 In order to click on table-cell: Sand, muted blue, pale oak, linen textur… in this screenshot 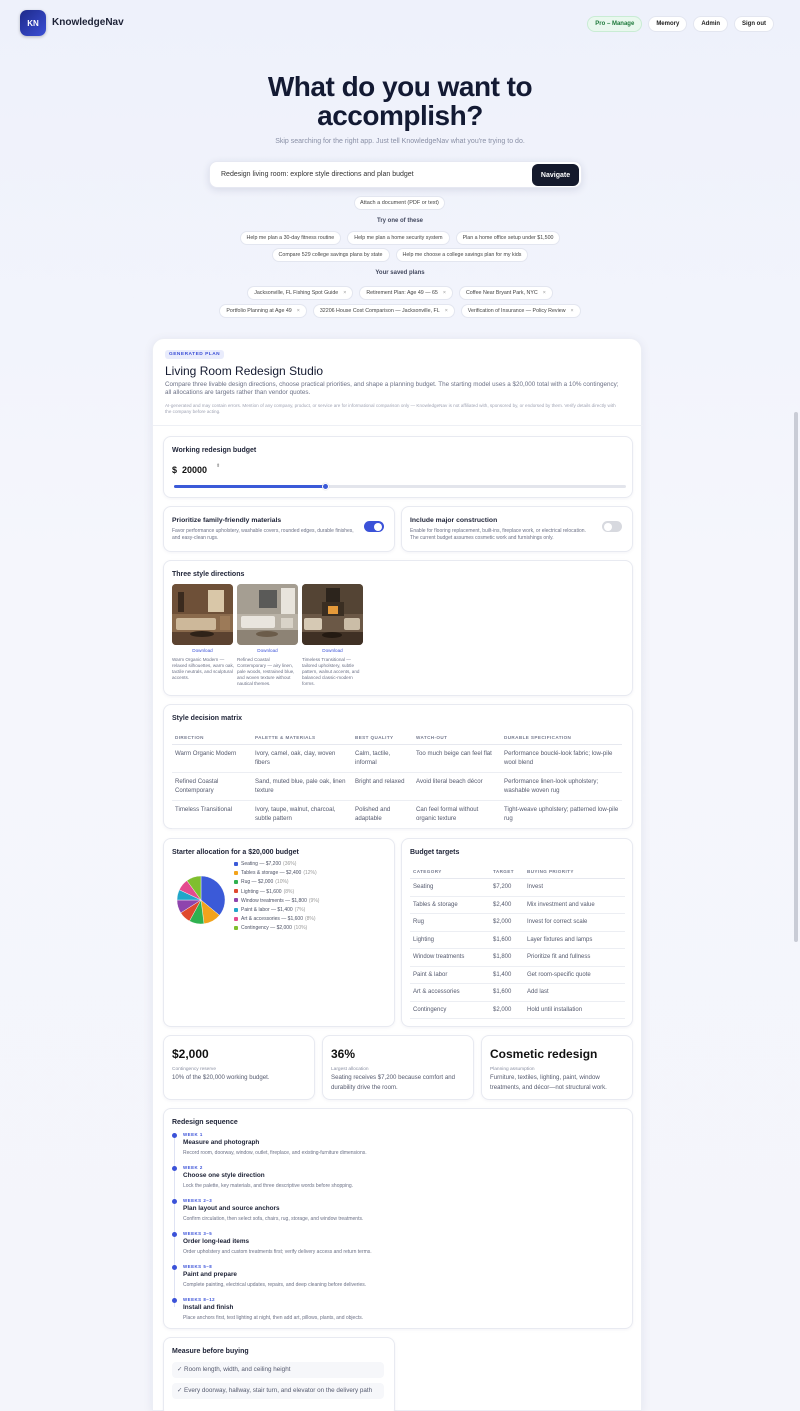, I will do `click(302, 786)`.